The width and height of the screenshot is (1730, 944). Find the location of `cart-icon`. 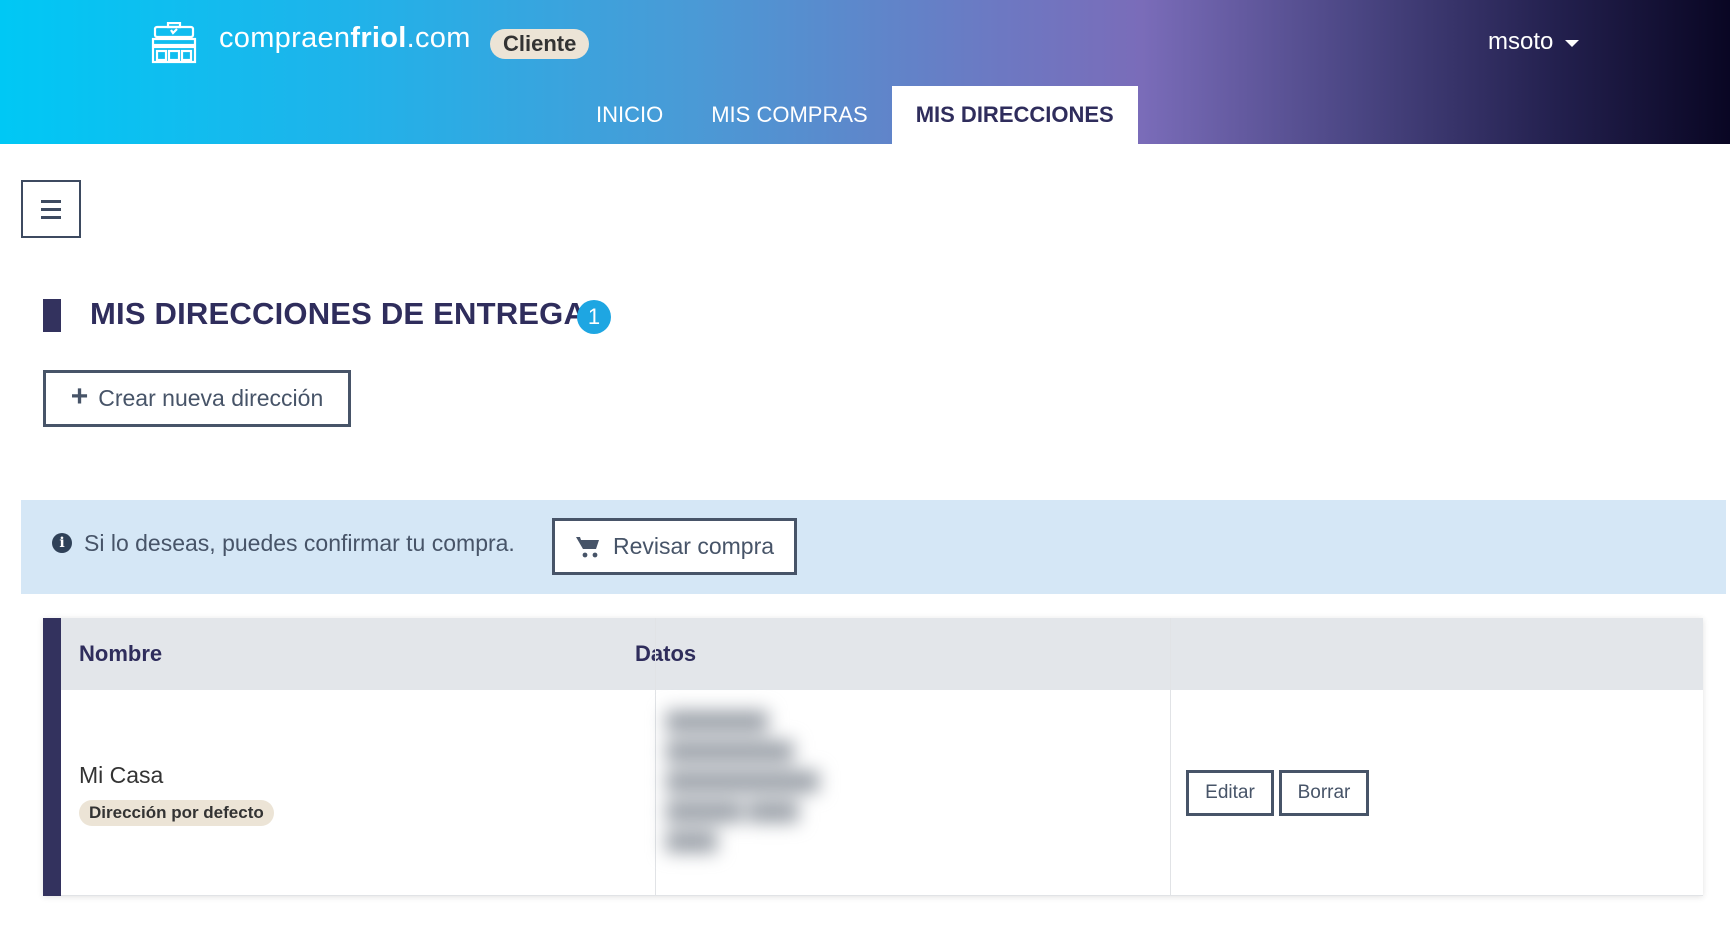

cart-icon is located at coordinates (587, 546).